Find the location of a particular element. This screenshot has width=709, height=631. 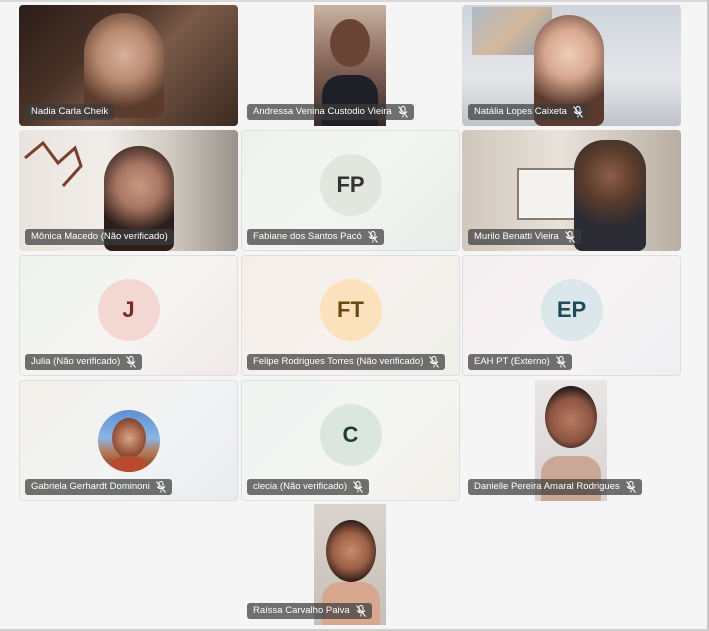

participant-tile-gabriela: Gabriela Gerhardt Dominoni is located at coordinates (128, 440).